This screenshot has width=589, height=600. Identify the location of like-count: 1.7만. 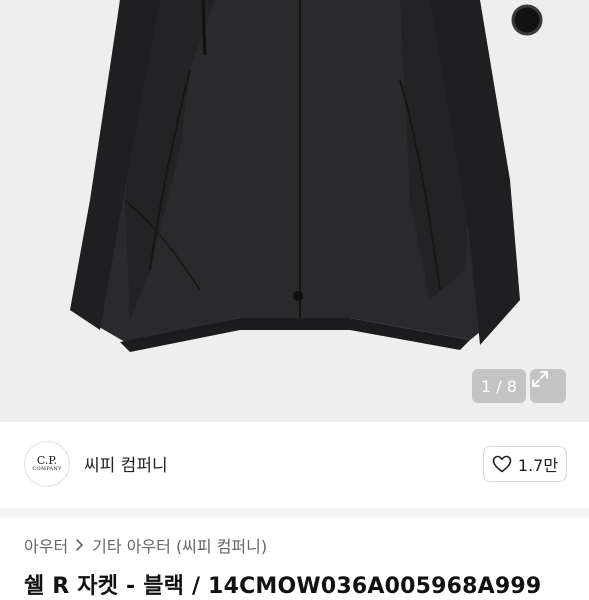
(538, 465).